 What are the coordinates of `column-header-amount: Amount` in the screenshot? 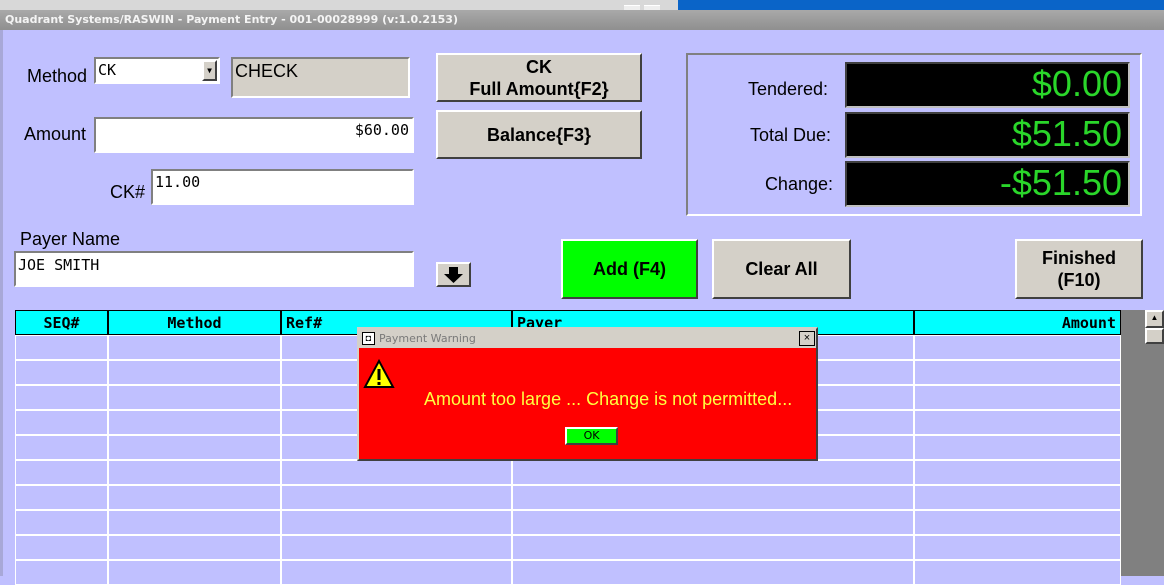 It's located at (1017, 322).